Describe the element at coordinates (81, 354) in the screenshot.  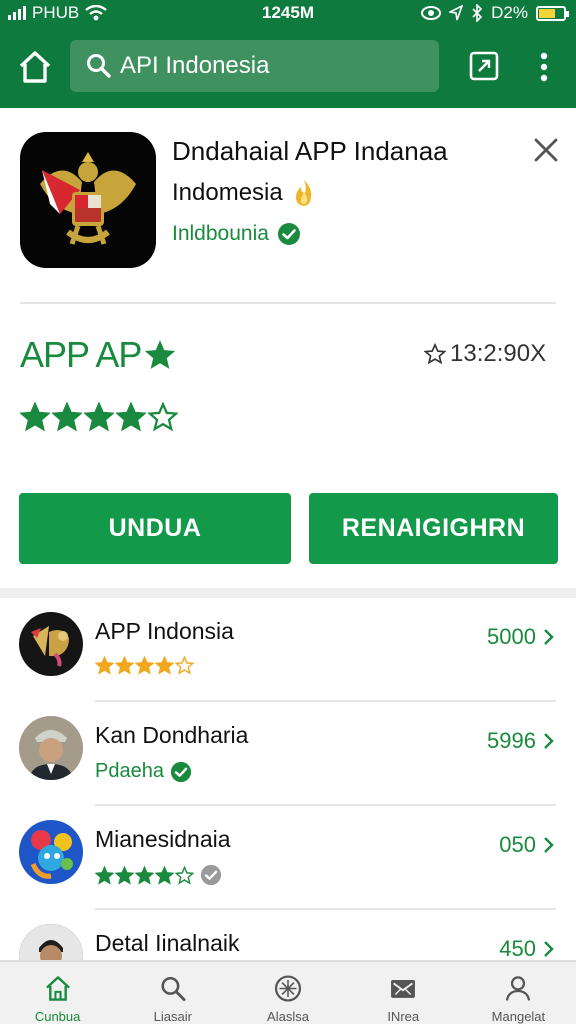
I see `stat-label: APP AP` at that location.